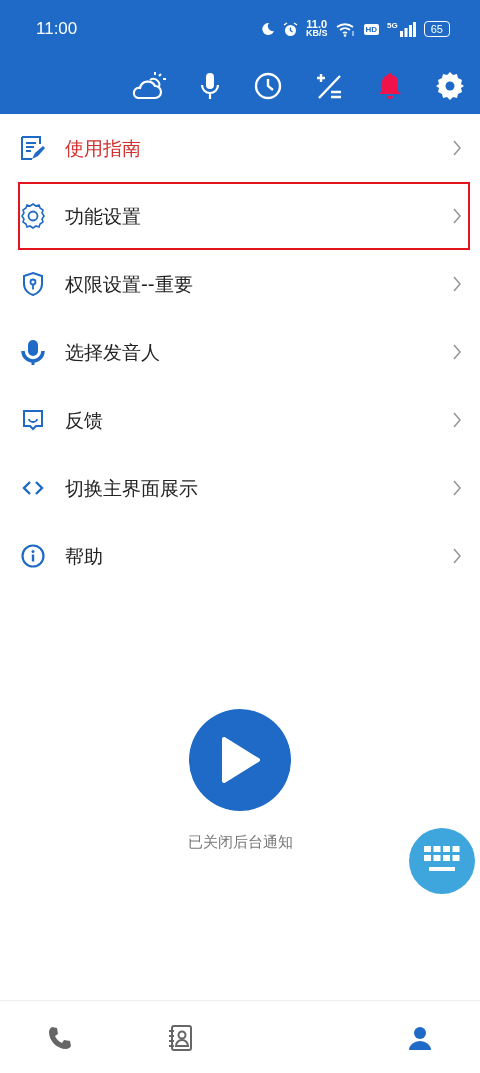  Describe the element at coordinates (450, 86) in the screenshot. I see `settings-icon` at that location.